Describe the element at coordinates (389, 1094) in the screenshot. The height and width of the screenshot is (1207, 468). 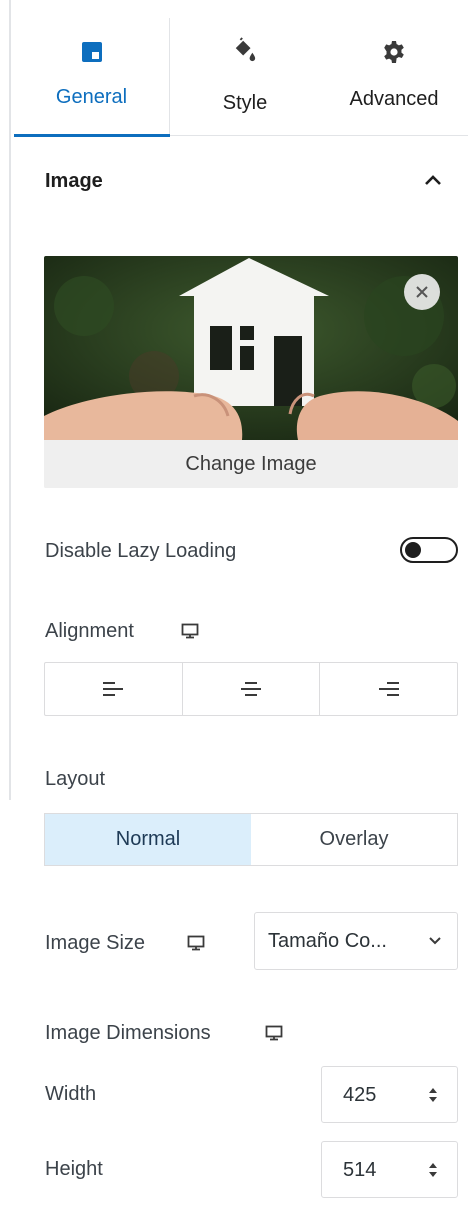
I see `width-input: 425` at that location.